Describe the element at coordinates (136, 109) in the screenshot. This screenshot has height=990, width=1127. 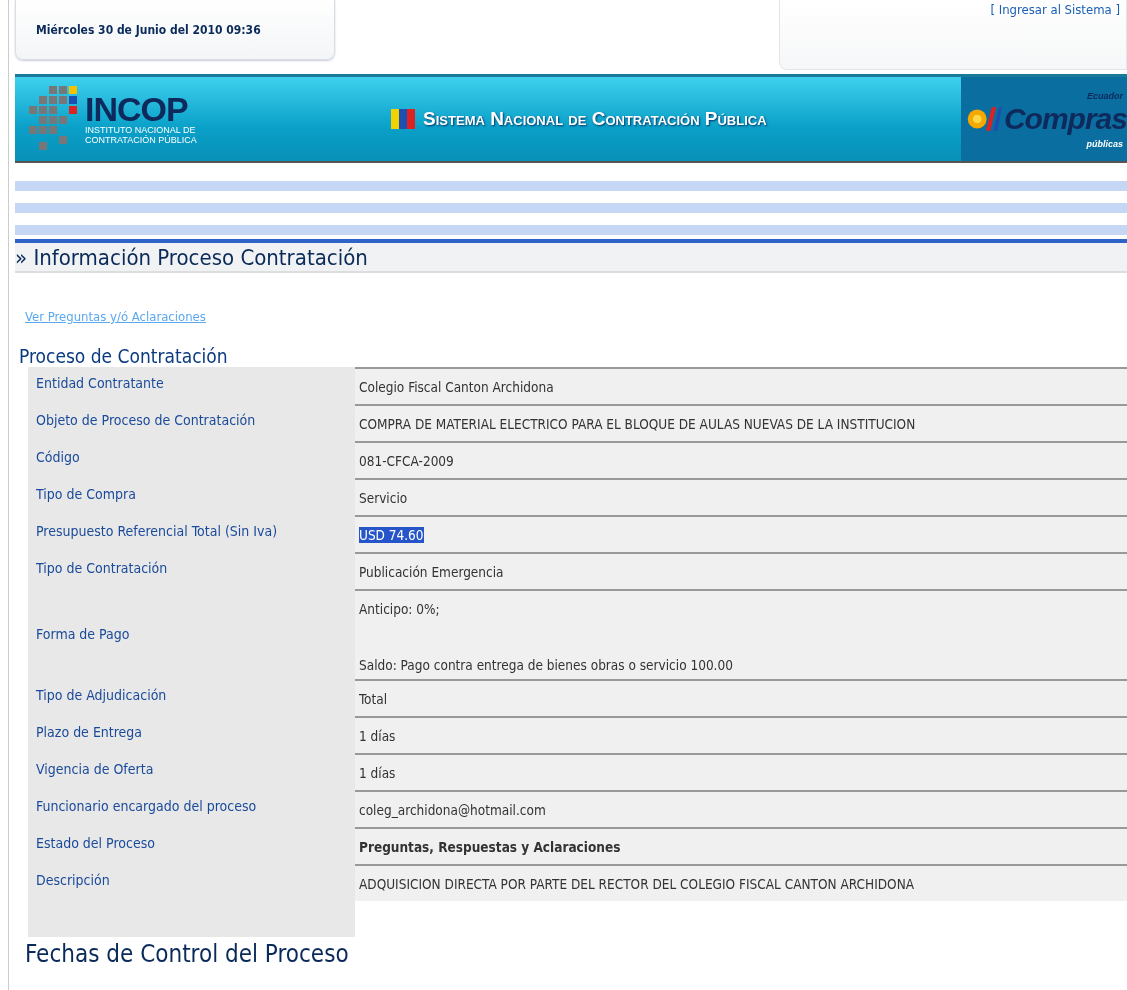
I see `logo-name: INCOP` at that location.